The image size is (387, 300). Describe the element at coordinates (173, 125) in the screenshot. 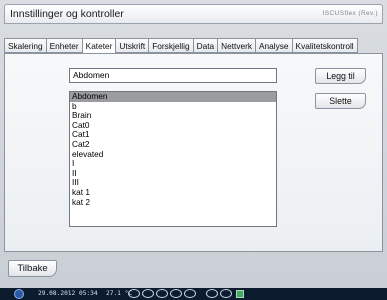

I see `list-item: Cat0` at that location.